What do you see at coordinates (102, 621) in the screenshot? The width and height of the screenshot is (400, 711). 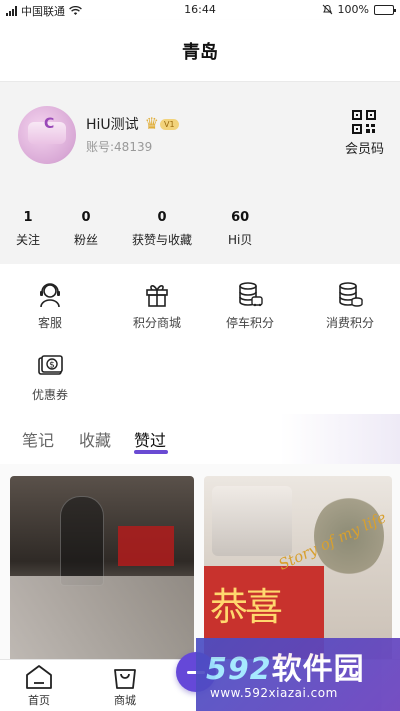 I see `photo-lower-panel` at bounding box center [102, 621].